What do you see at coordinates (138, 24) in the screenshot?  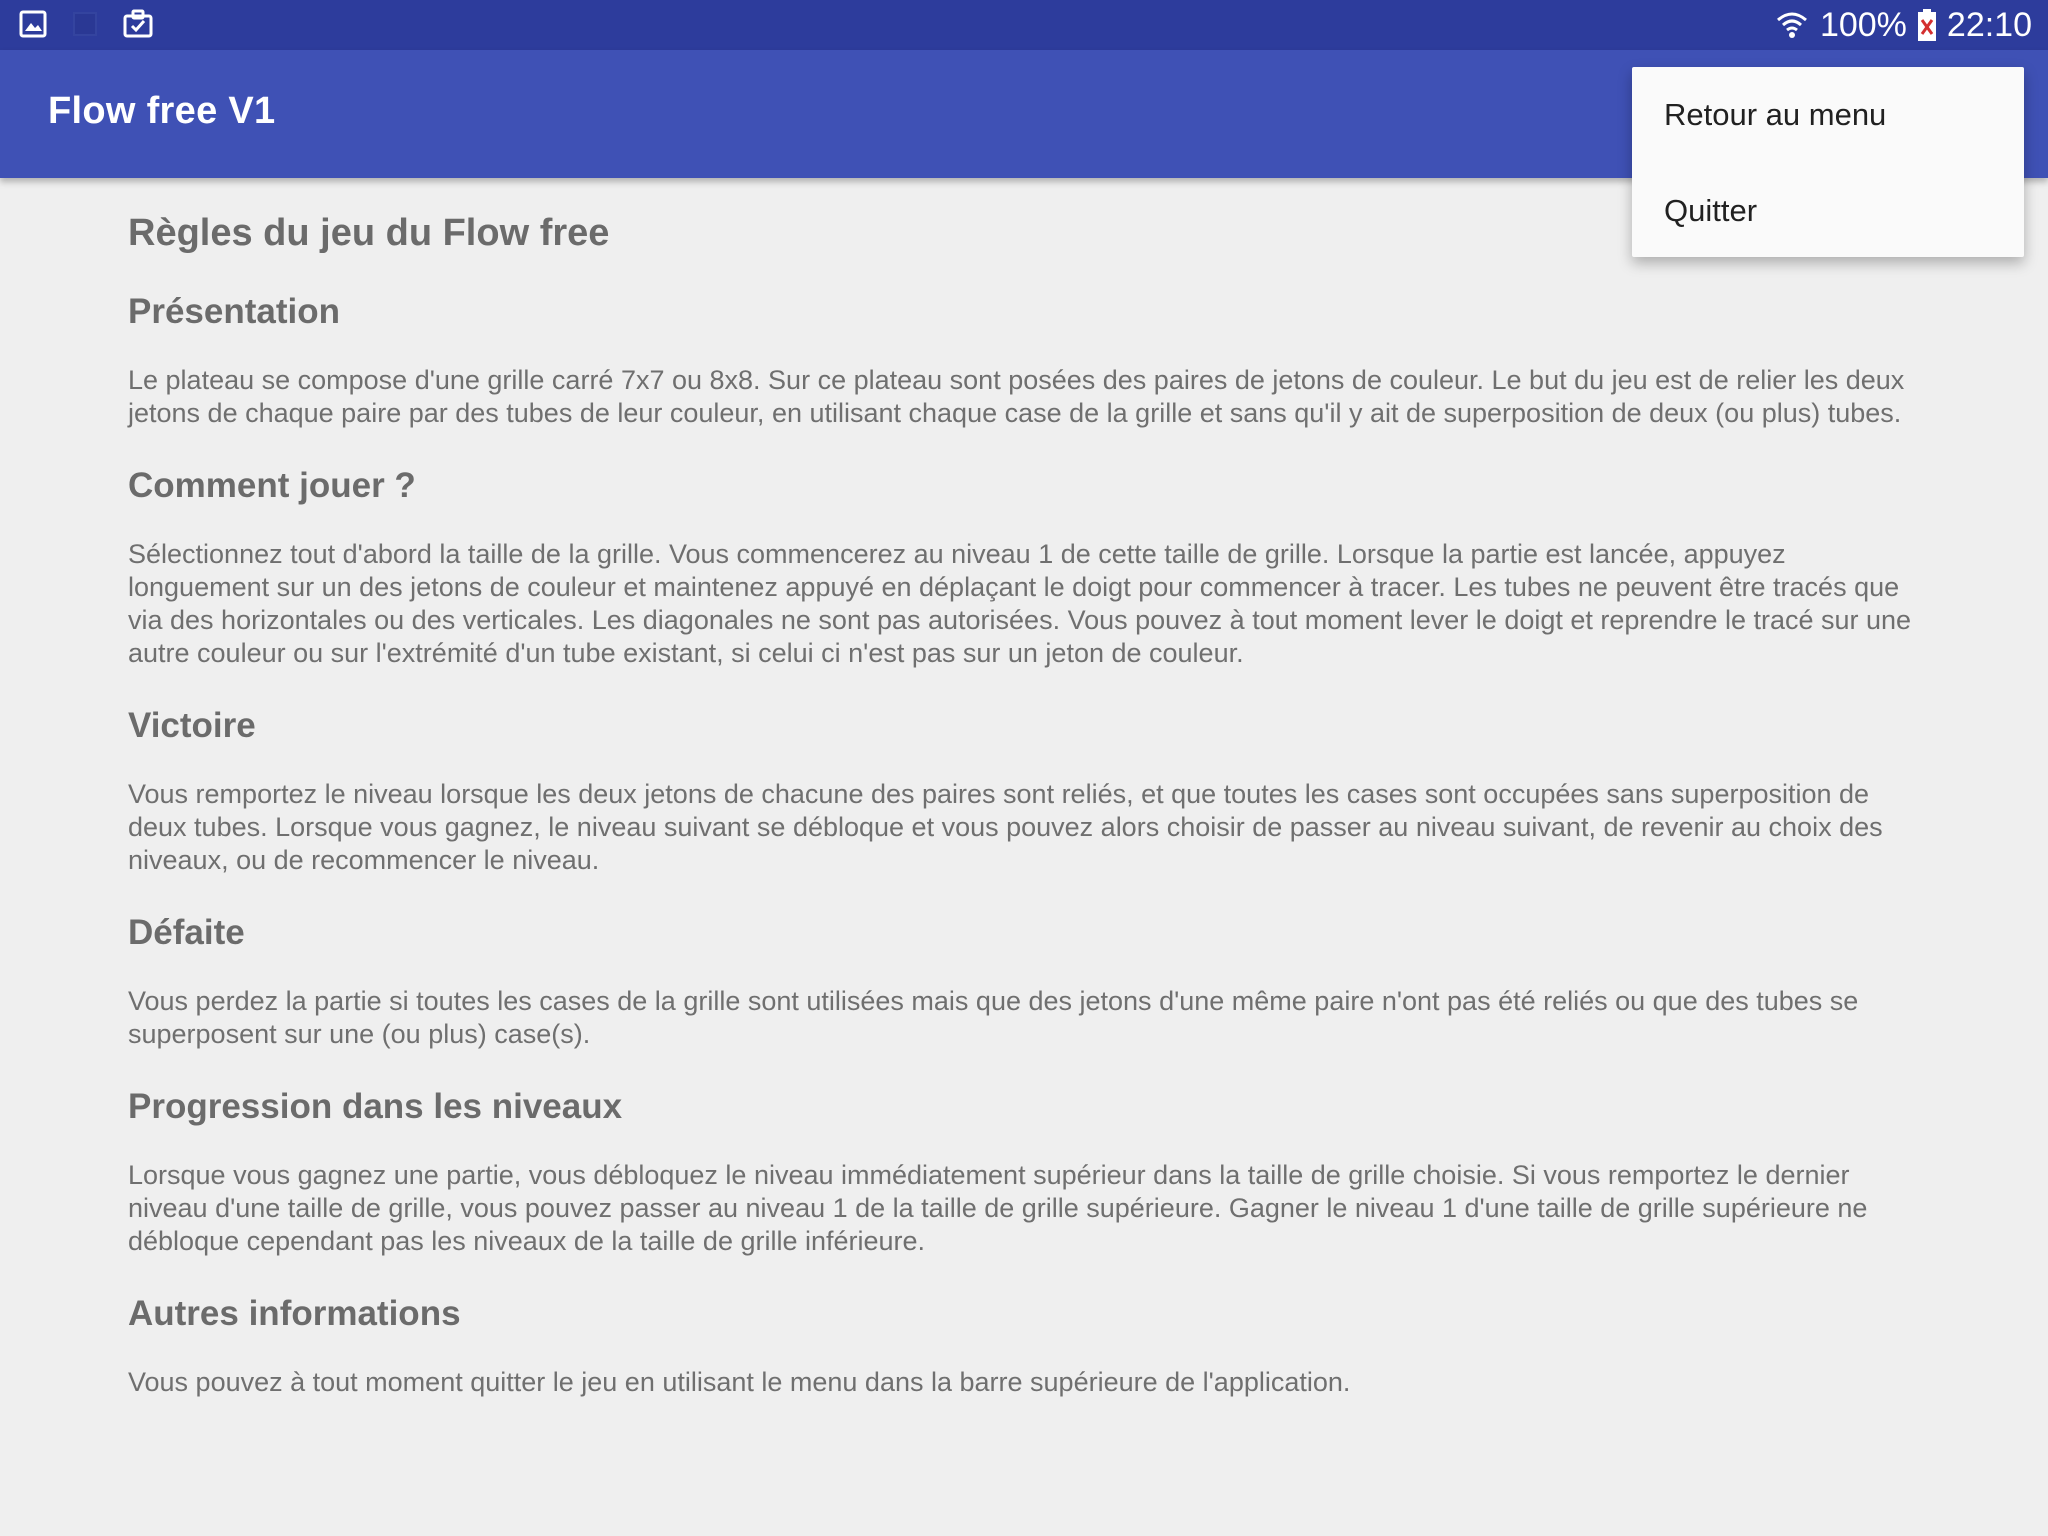 I see `clipboard-check-icon` at bounding box center [138, 24].